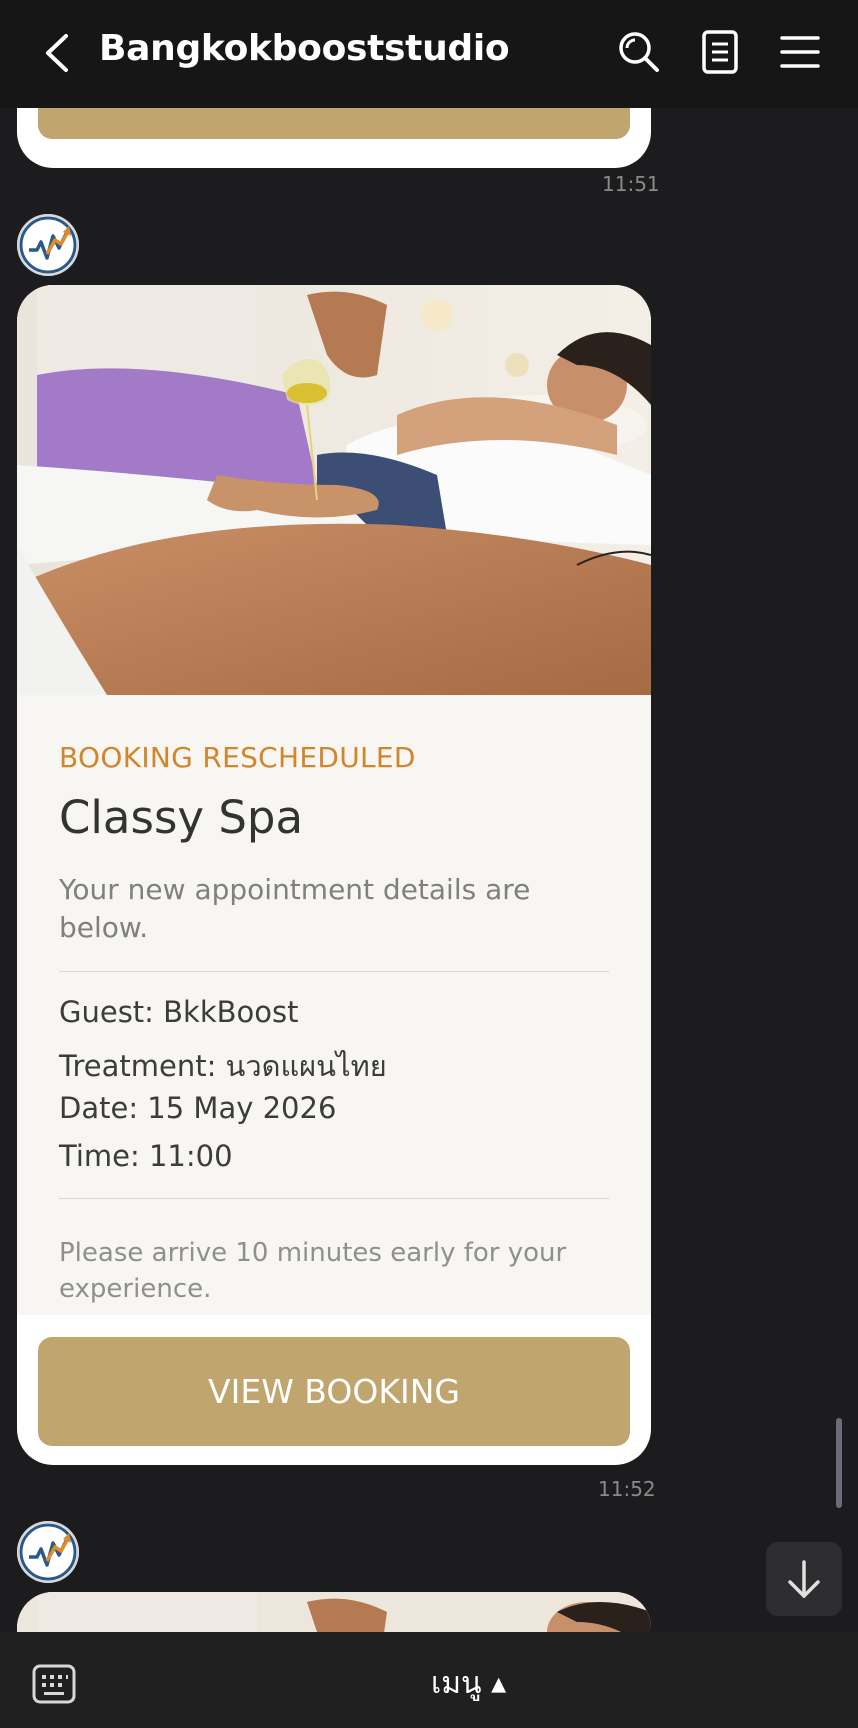 Image resolution: width=858 pixels, height=1728 pixels. I want to click on scrollbar, so click(839, 1463).